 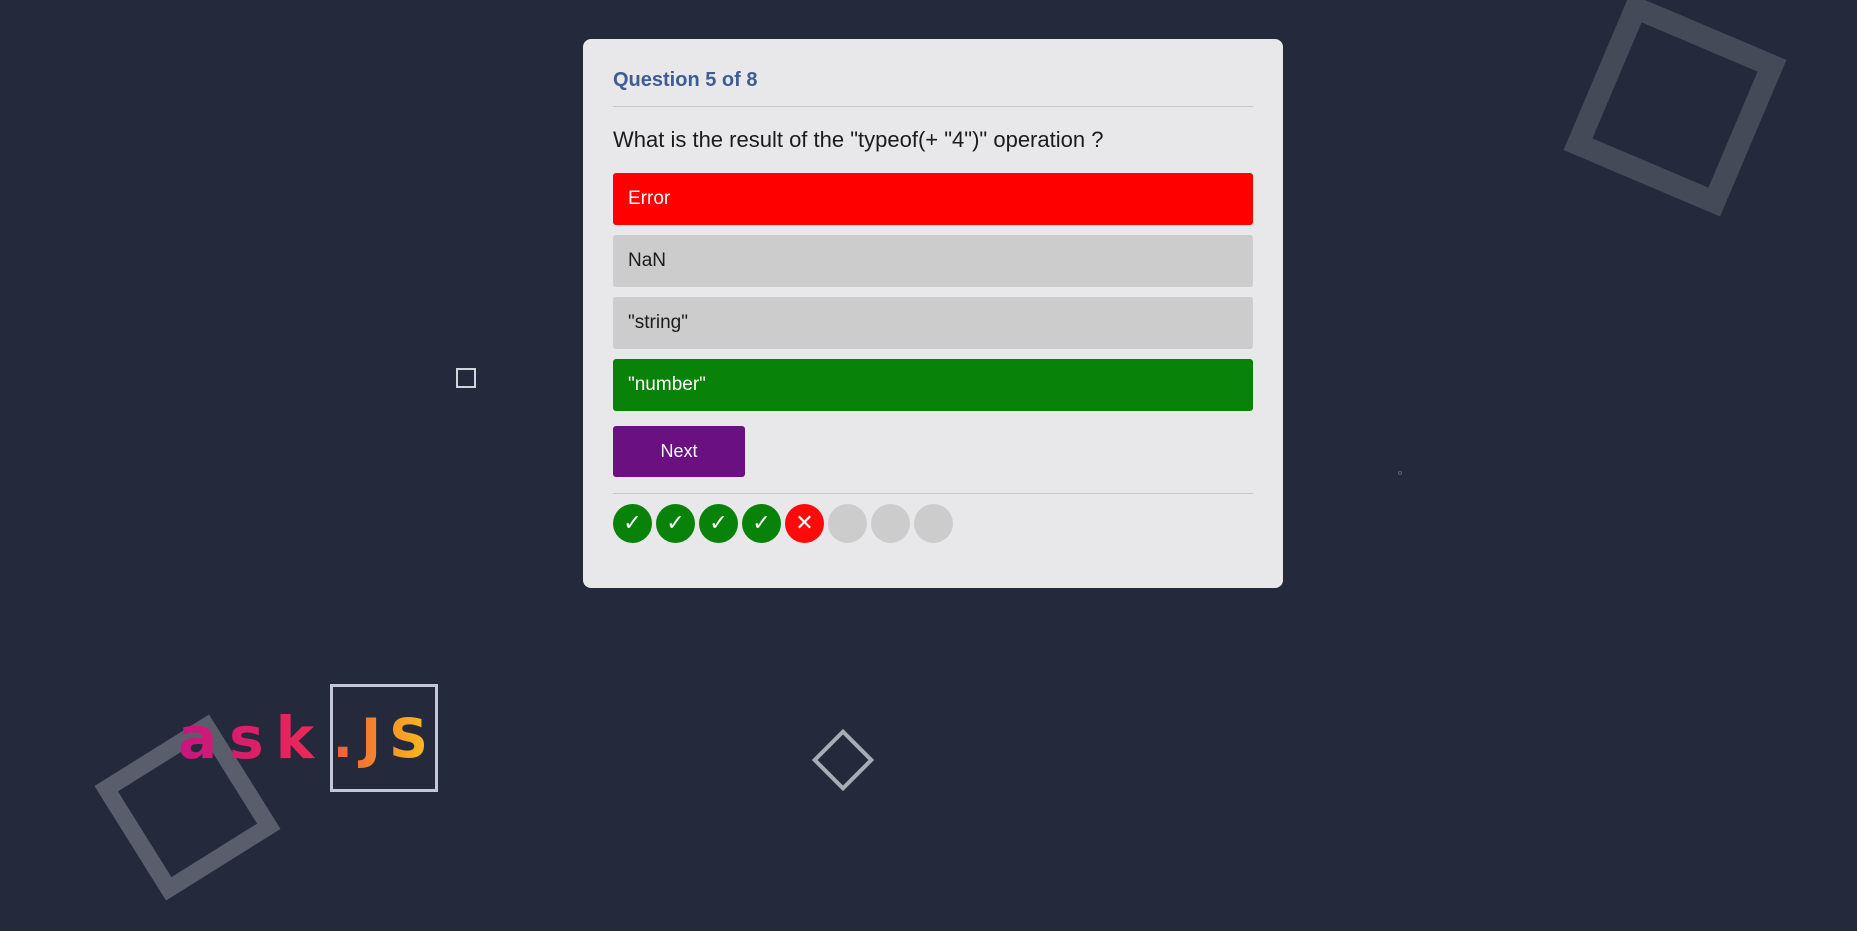 I want to click on app-logo: ask .JS, so click(x=308, y=738).